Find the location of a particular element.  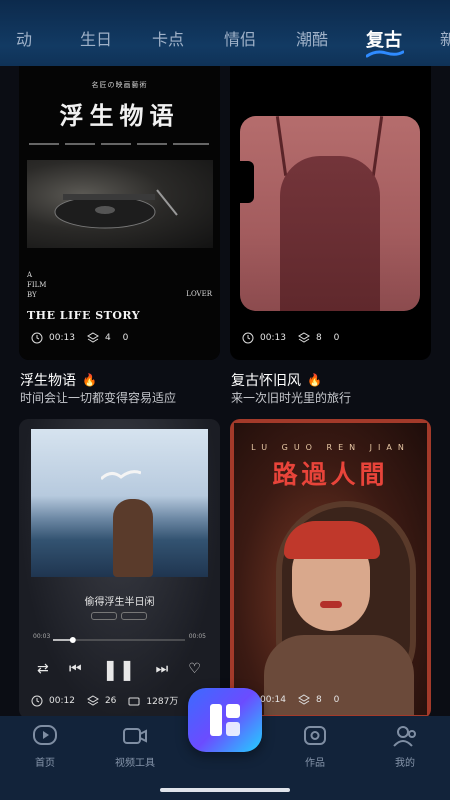

shuffle-icon: ⇄ is located at coordinates (43, 669).